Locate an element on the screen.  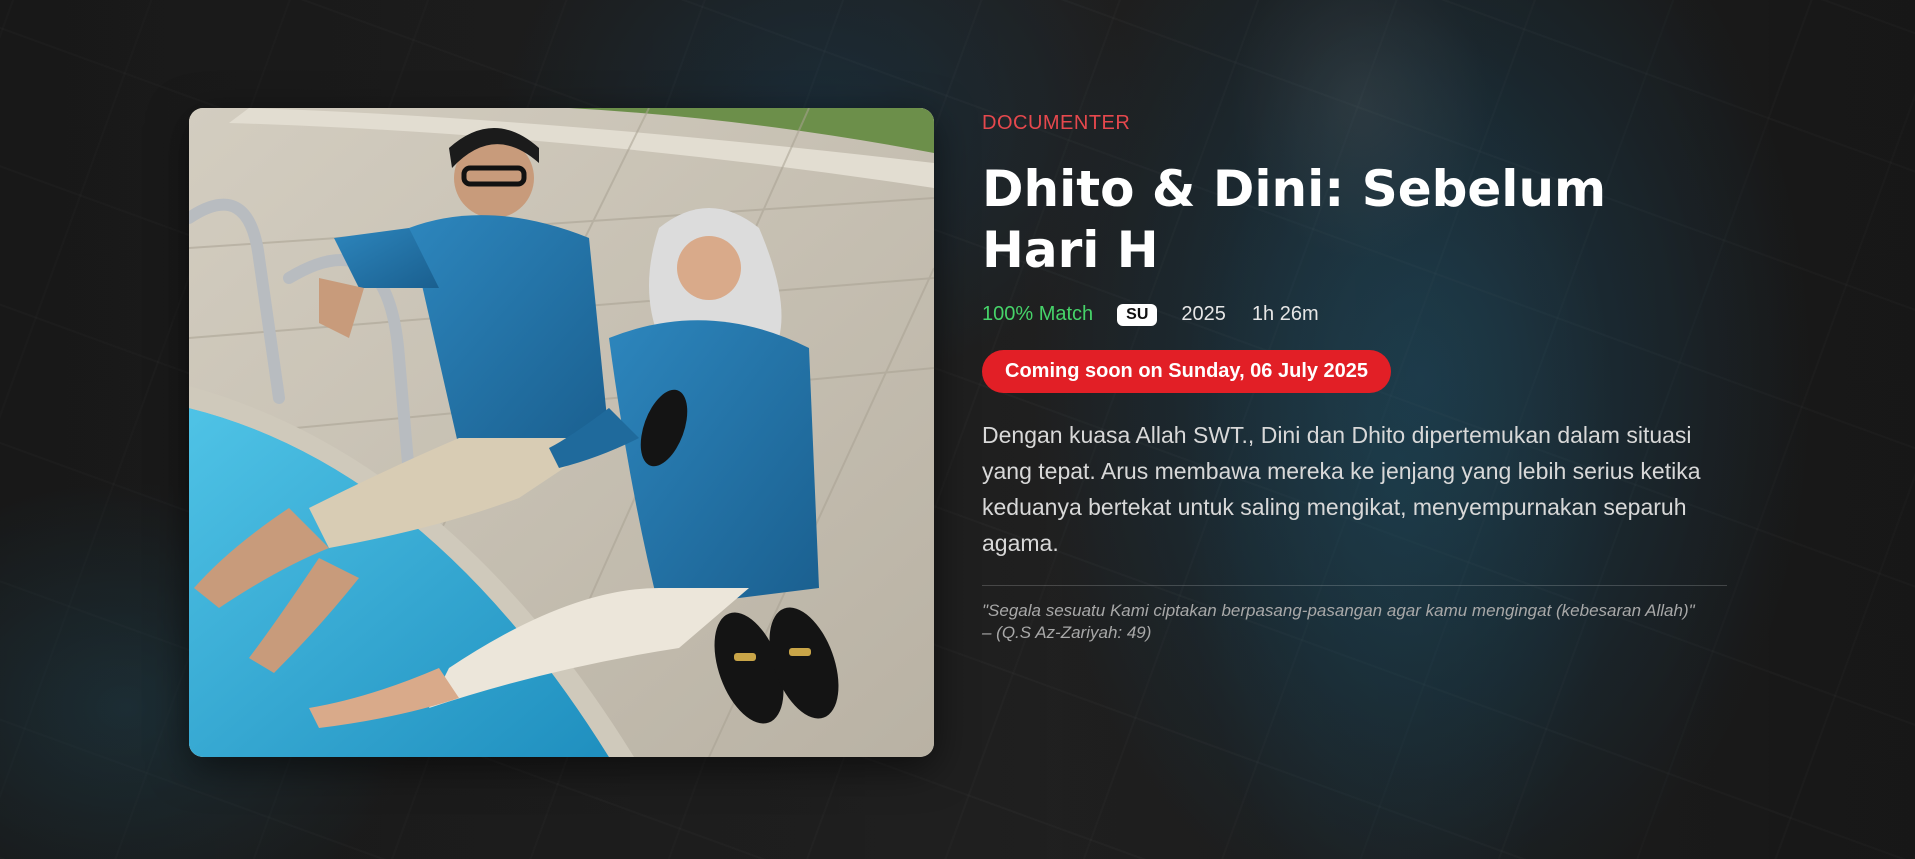
quote-source: – (Q.S Az-Zariyah: 49) is located at coordinates (1067, 632).